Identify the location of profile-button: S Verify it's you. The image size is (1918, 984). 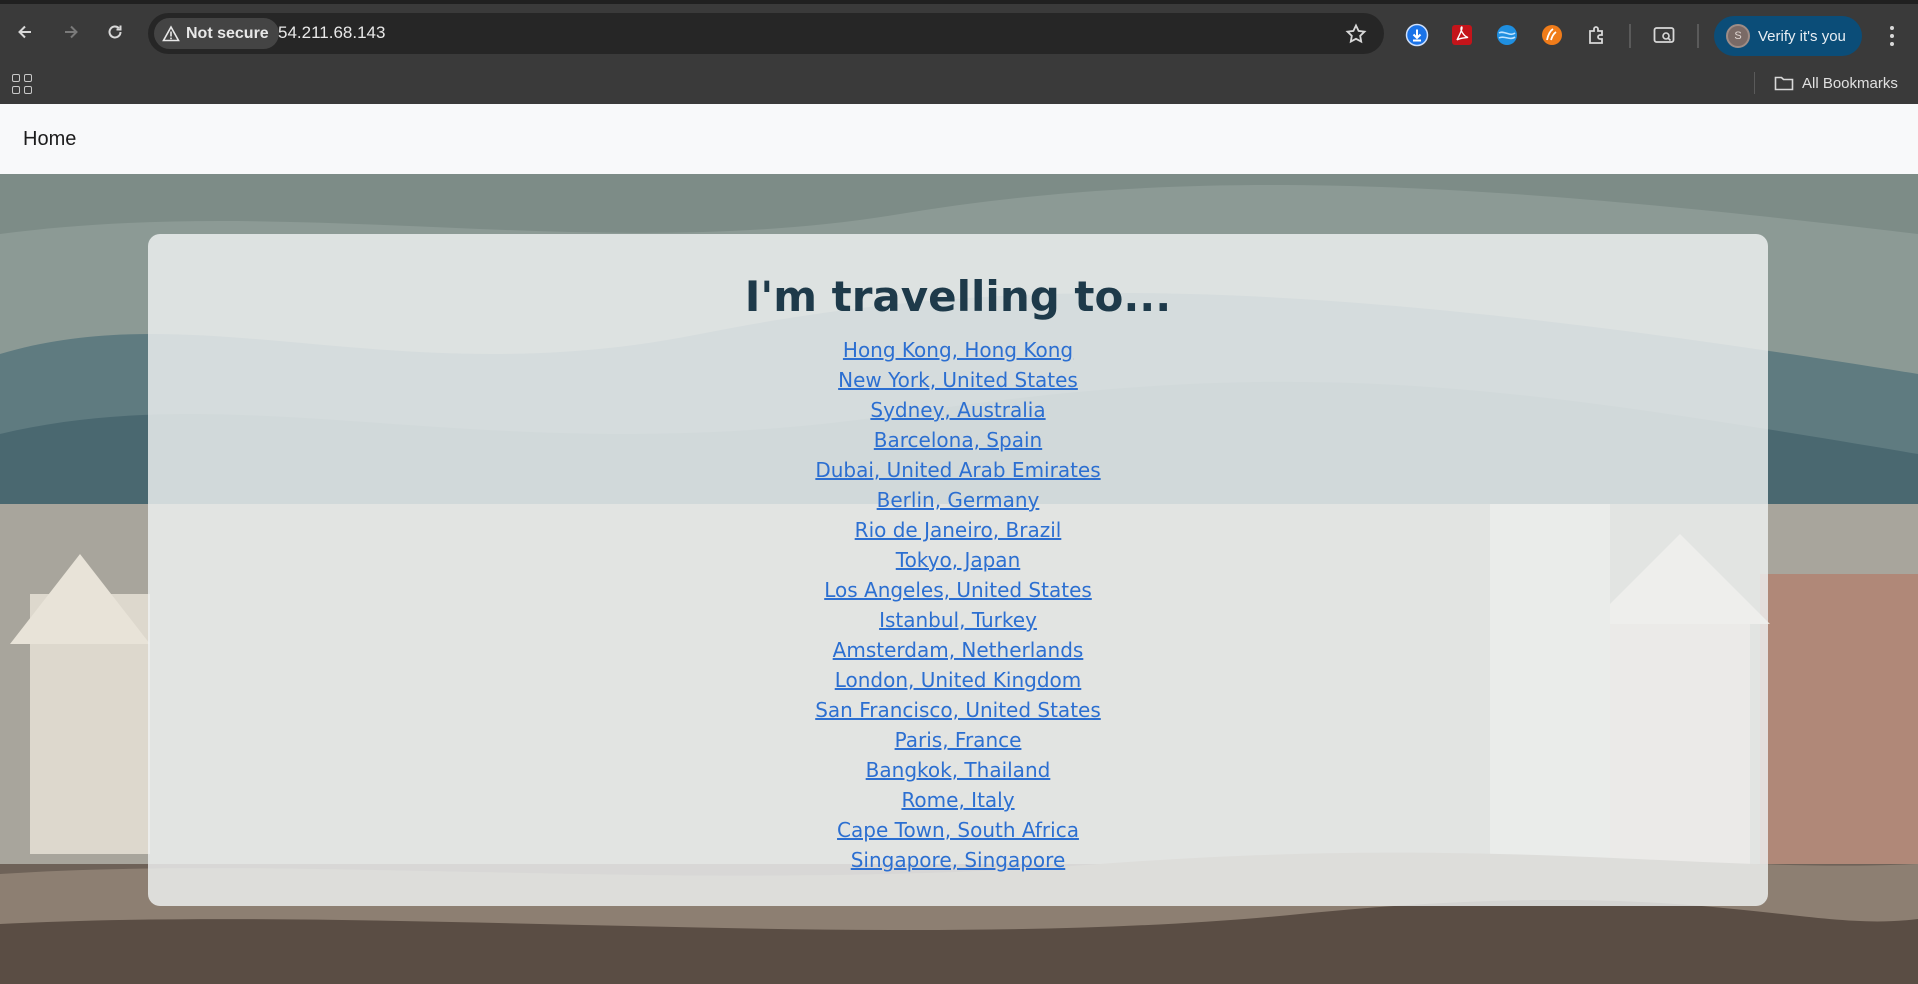
(1788, 36).